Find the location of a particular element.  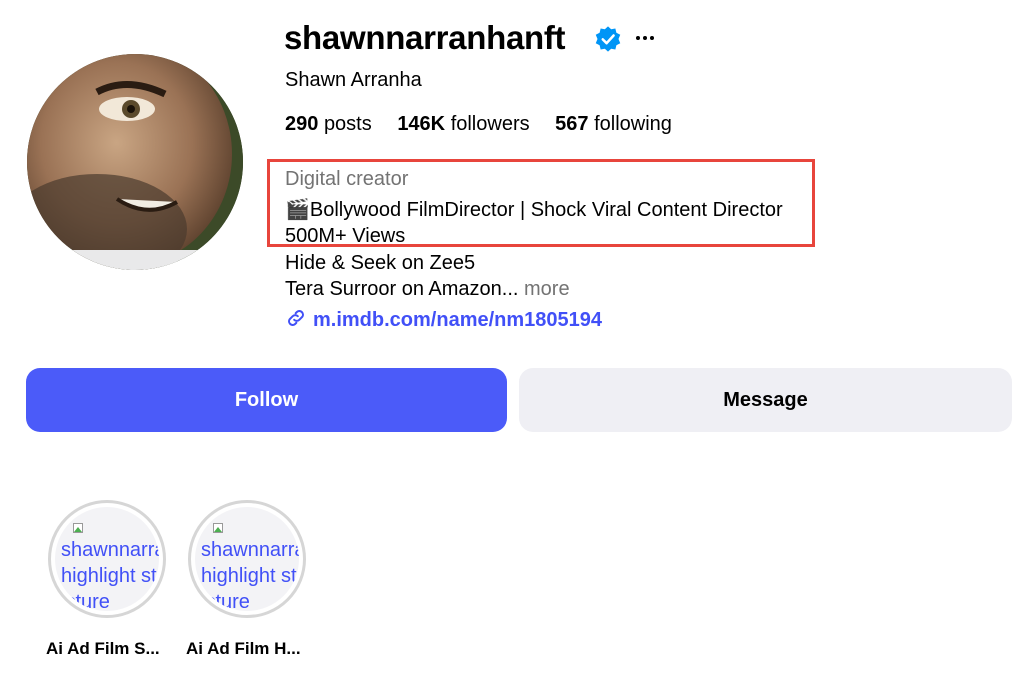

posts-count: 290 posts is located at coordinates (328, 124).